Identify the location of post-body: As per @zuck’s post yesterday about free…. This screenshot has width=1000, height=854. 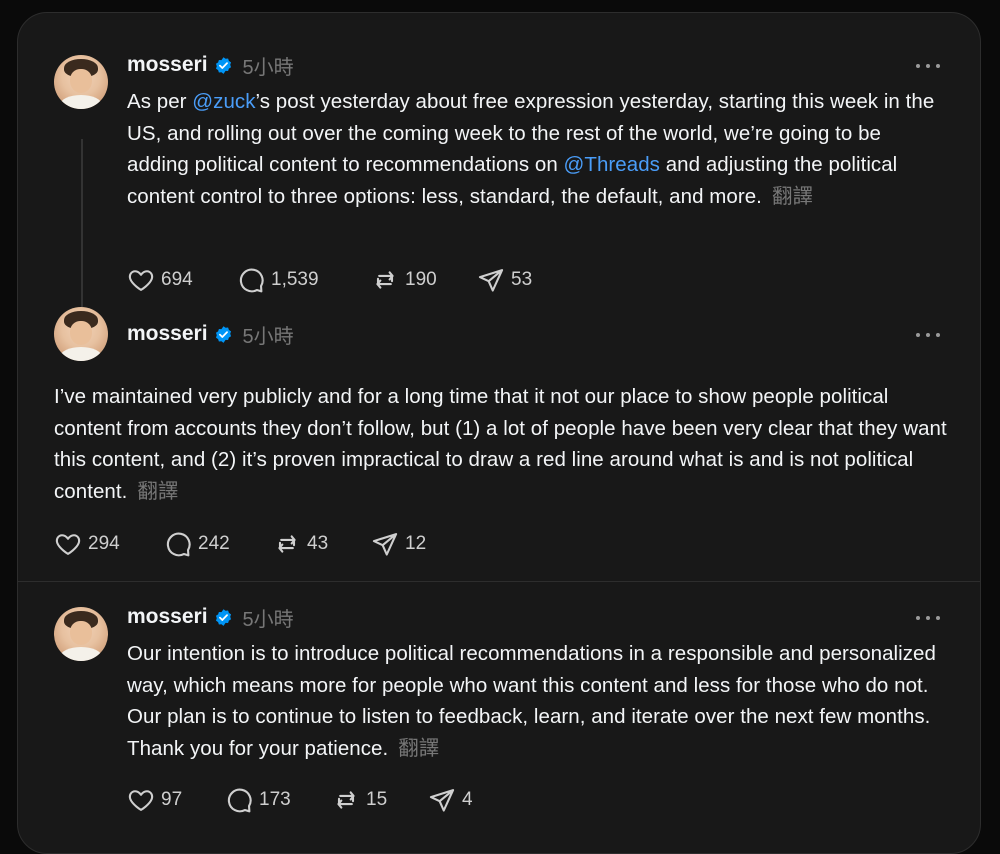
(531, 149).